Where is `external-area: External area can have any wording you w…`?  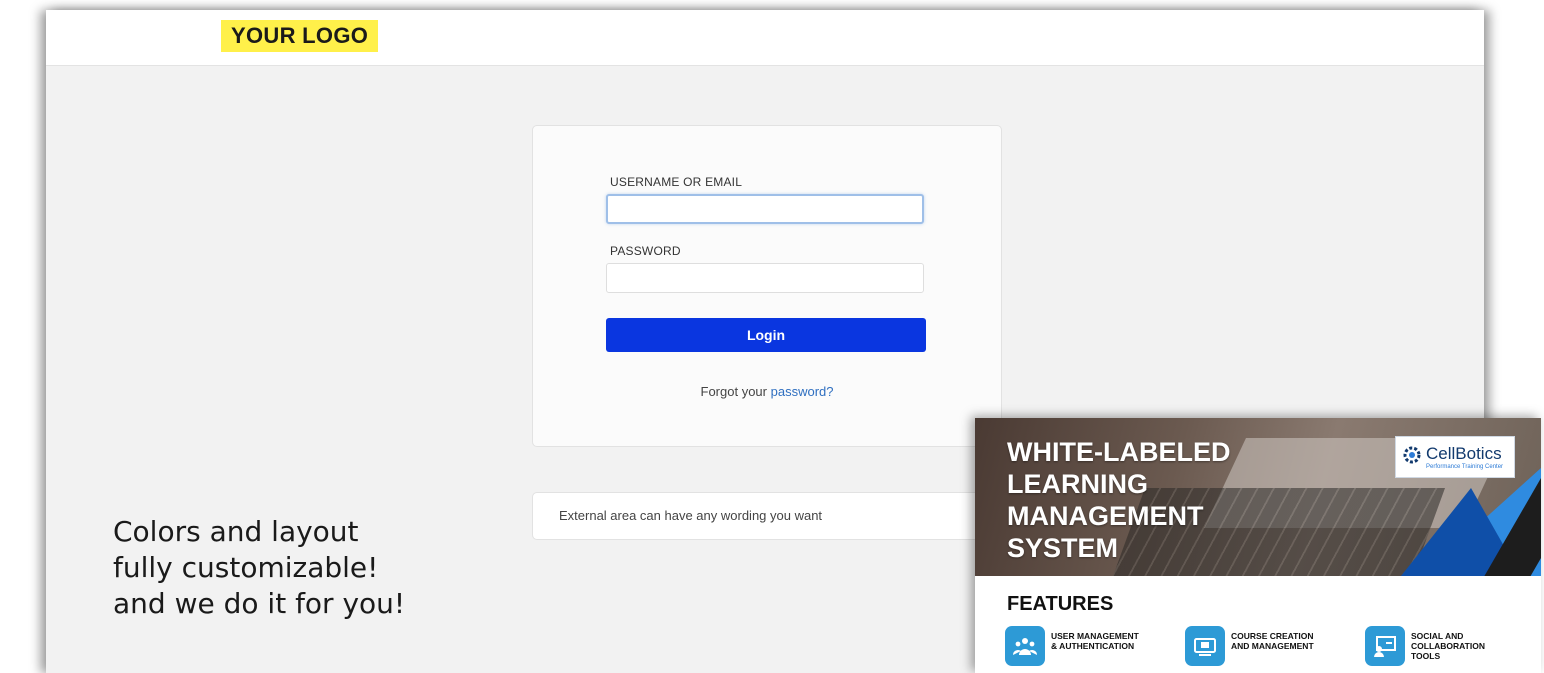
external-area: External area can have any wording you w… is located at coordinates (767, 516).